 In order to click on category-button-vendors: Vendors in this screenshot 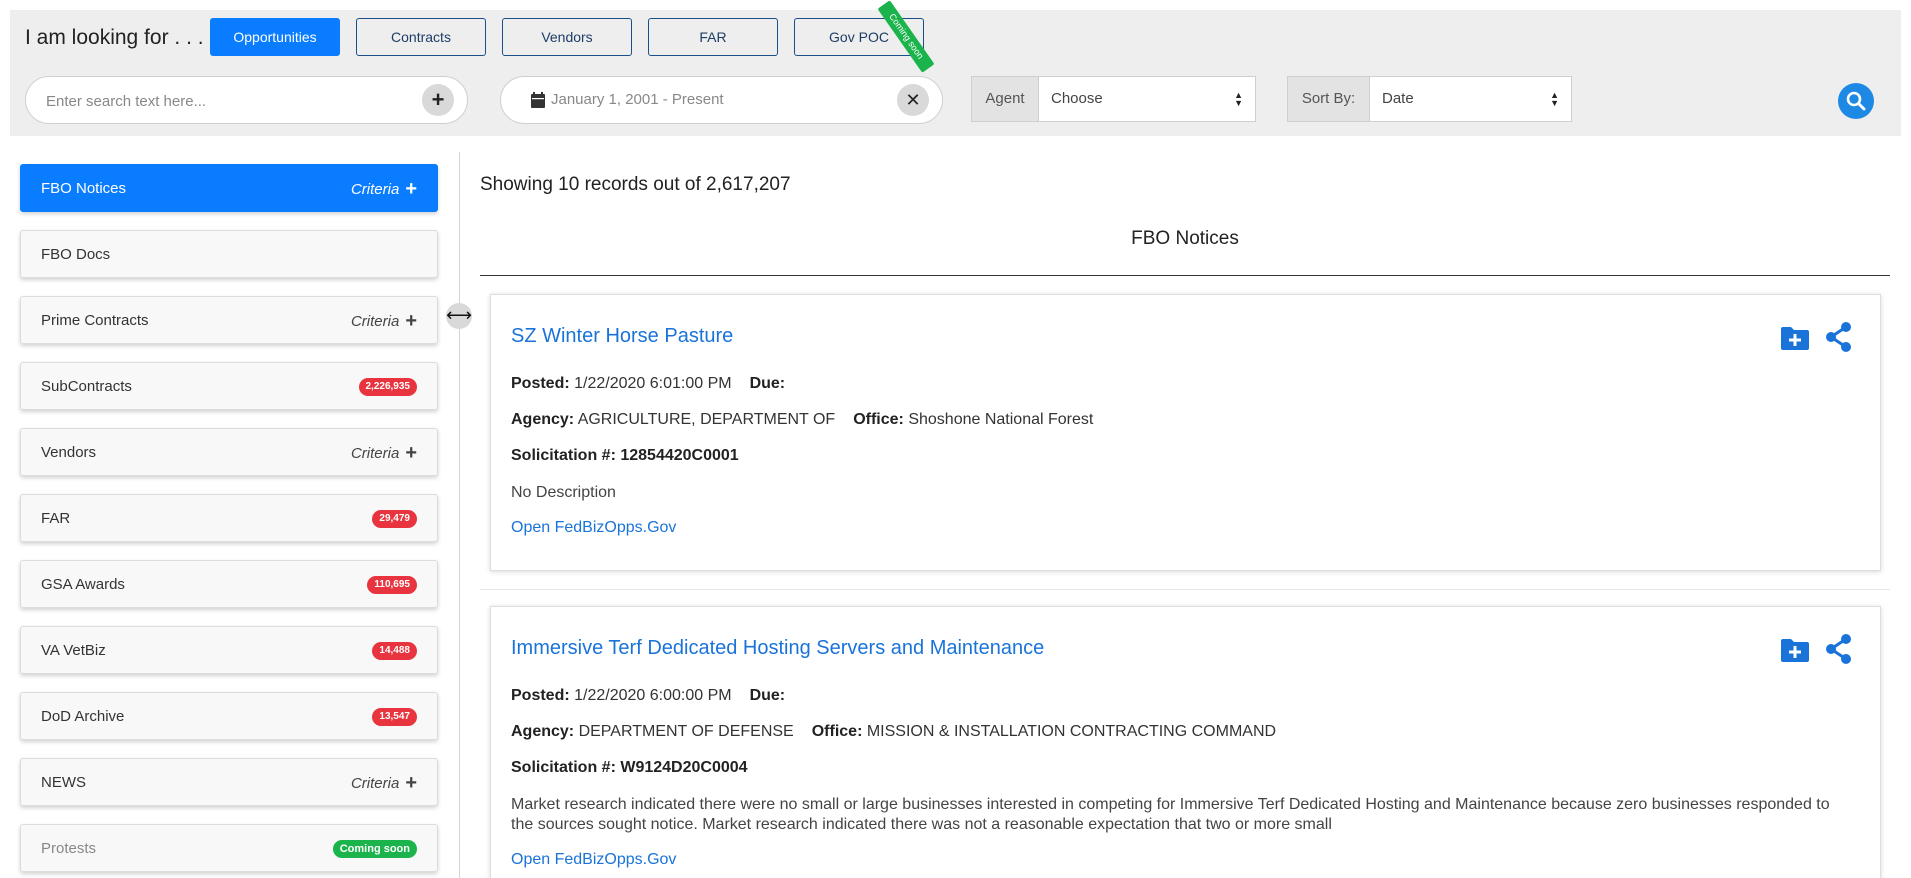, I will do `click(567, 37)`.